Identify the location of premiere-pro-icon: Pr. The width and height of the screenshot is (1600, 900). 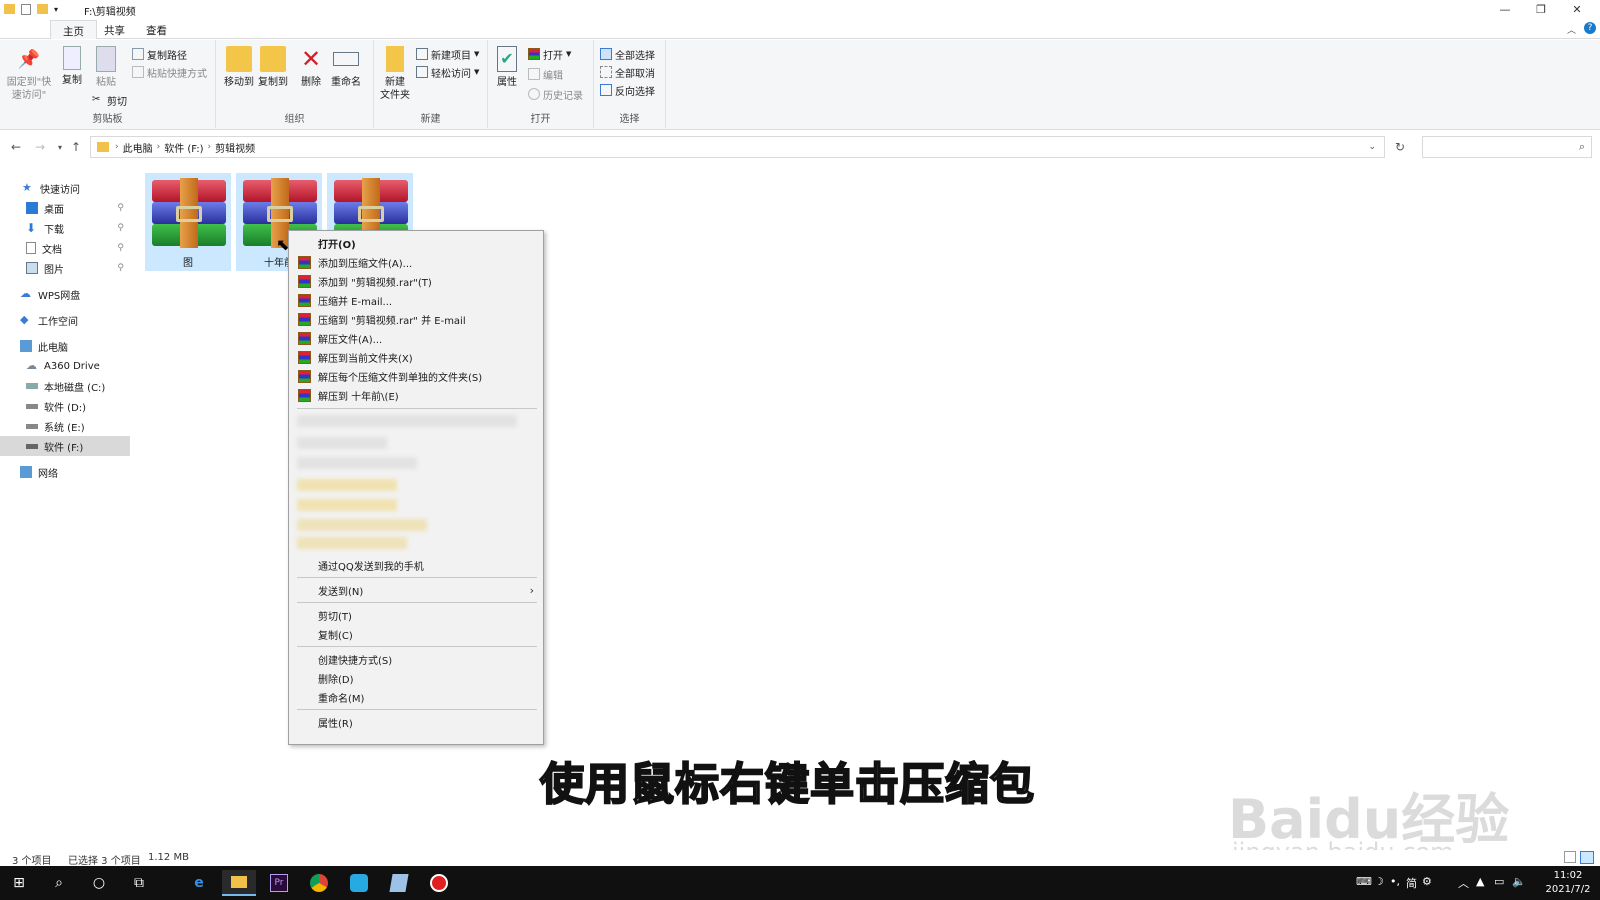
(279, 883).